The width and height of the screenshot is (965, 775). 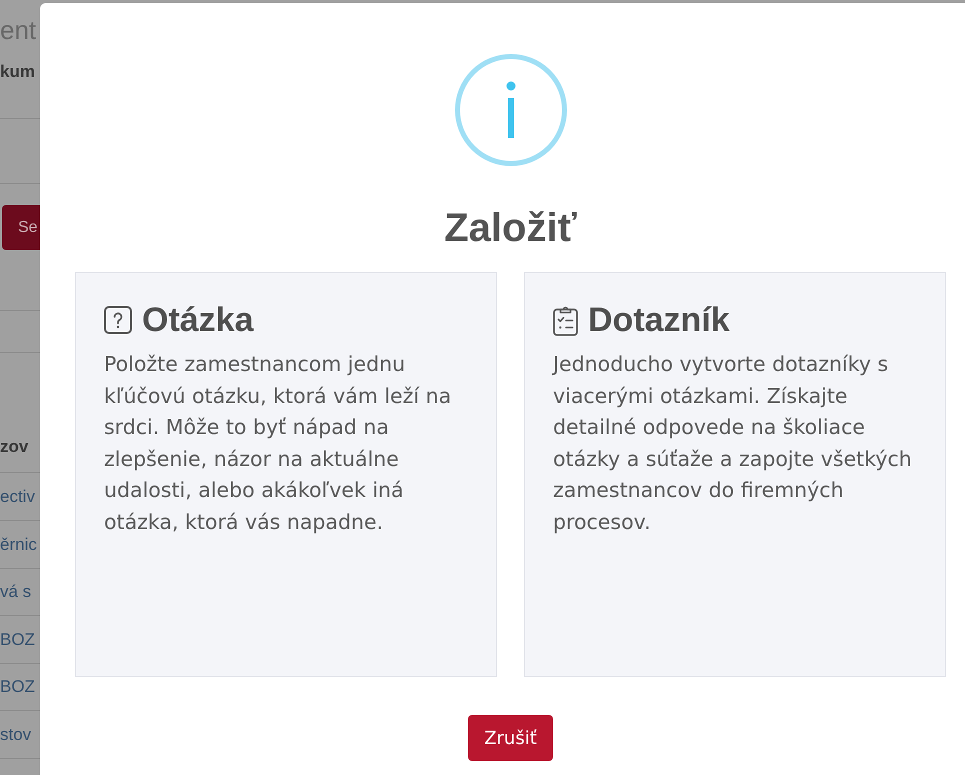 I want to click on page-button: Se, so click(x=21, y=227).